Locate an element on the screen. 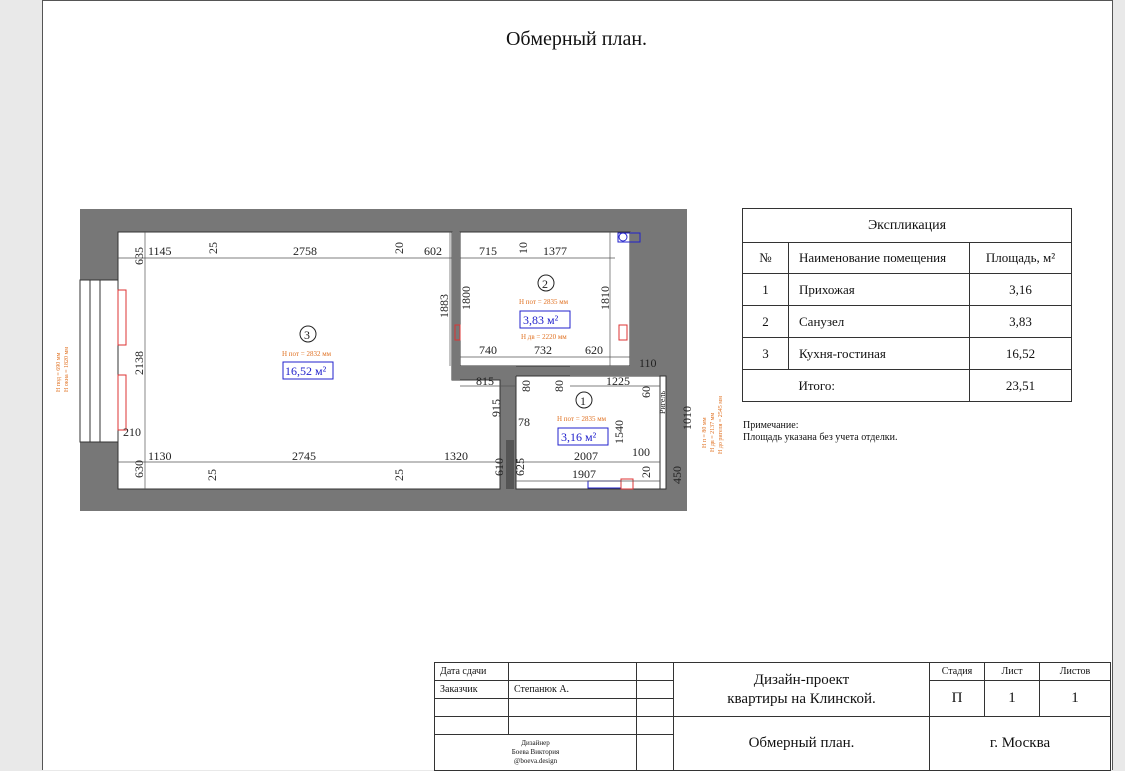  row-num: 1 is located at coordinates (765, 289).